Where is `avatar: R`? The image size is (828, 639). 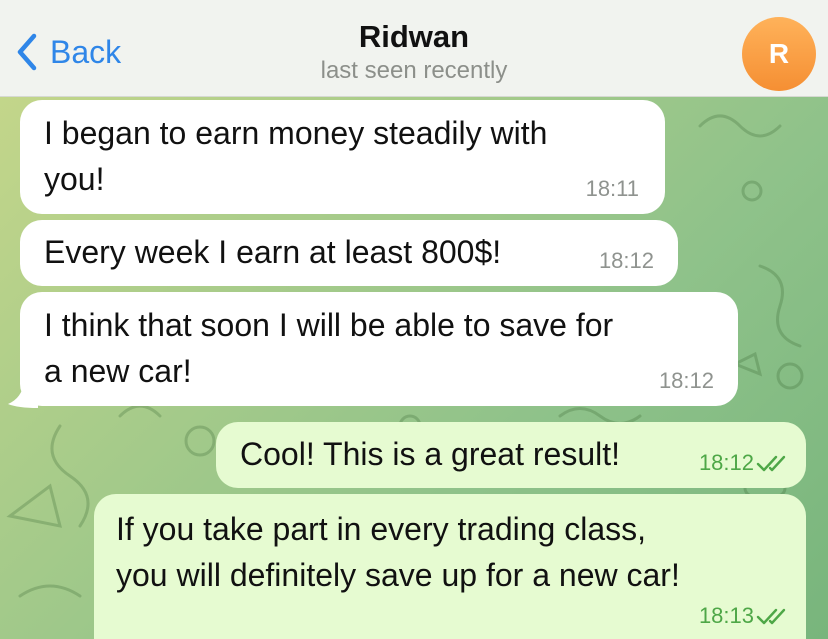 avatar: R is located at coordinates (779, 54).